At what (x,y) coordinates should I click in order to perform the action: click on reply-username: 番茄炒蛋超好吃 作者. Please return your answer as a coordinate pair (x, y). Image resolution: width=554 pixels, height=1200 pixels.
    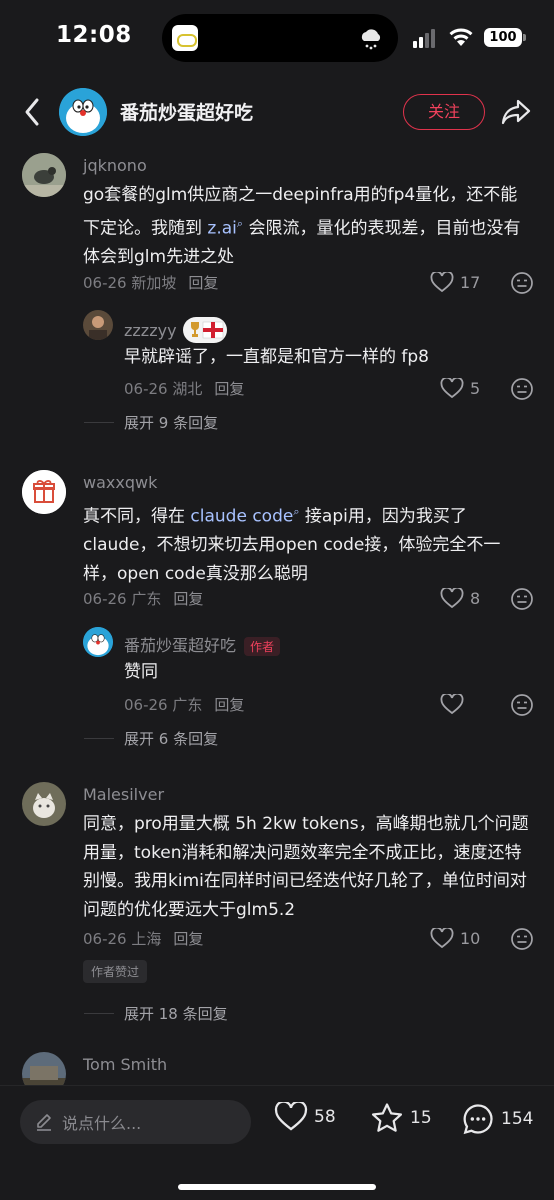
    Looking at the image, I should click on (202, 644).